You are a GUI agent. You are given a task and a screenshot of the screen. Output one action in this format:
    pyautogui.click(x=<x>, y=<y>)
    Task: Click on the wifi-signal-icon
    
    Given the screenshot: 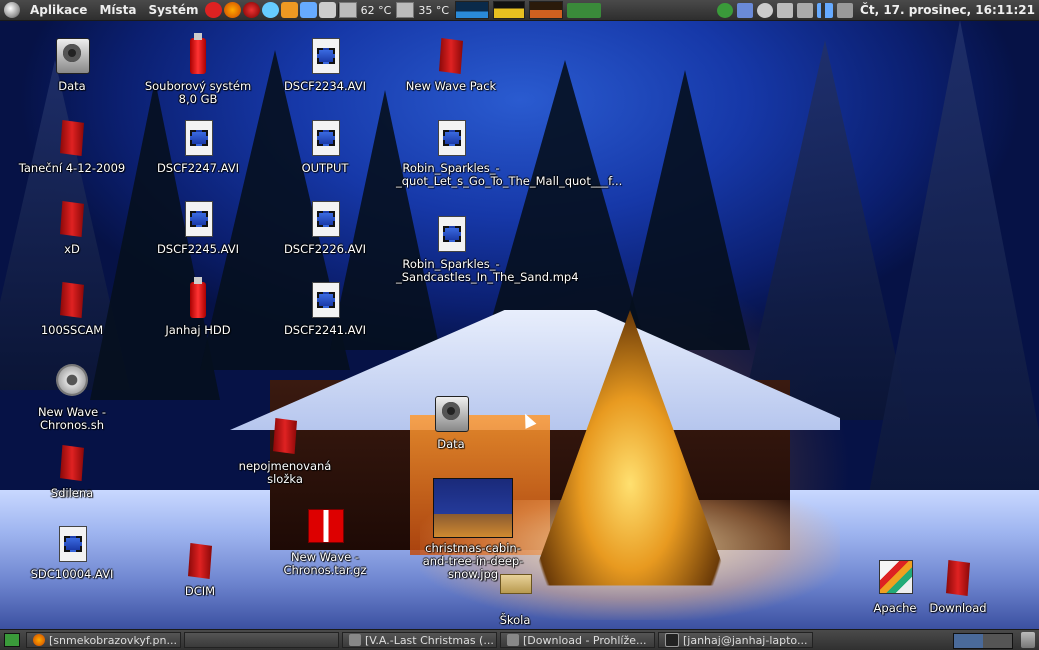 What is the action you would take?
    pyautogui.click(x=825, y=10)
    